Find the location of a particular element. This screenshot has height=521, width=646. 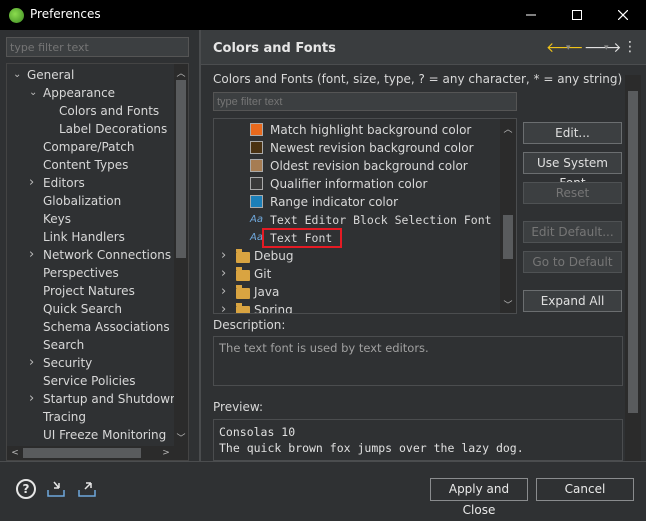

tree-item-label: Project Natures is located at coordinates (89, 291).